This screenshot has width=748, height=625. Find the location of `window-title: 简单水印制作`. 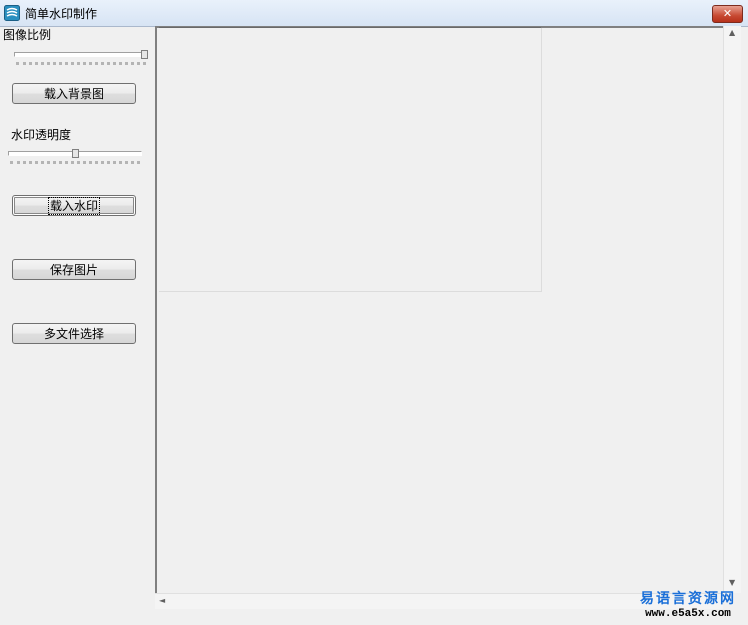

window-title: 简单水印制作 is located at coordinates (61, 14).